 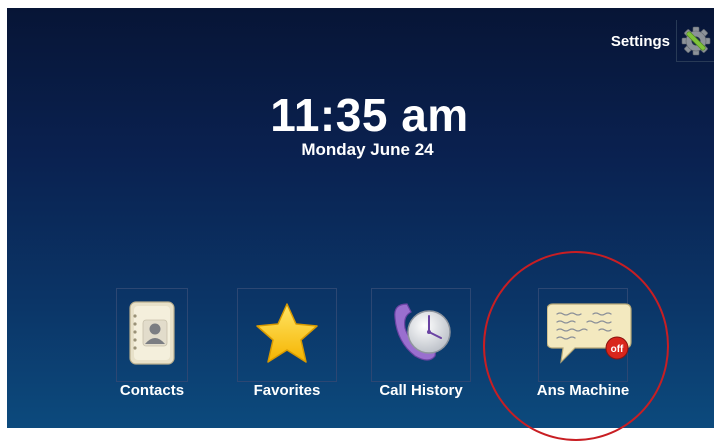 I want to click on call-history-app: Call History, so click(x=421, y=346).